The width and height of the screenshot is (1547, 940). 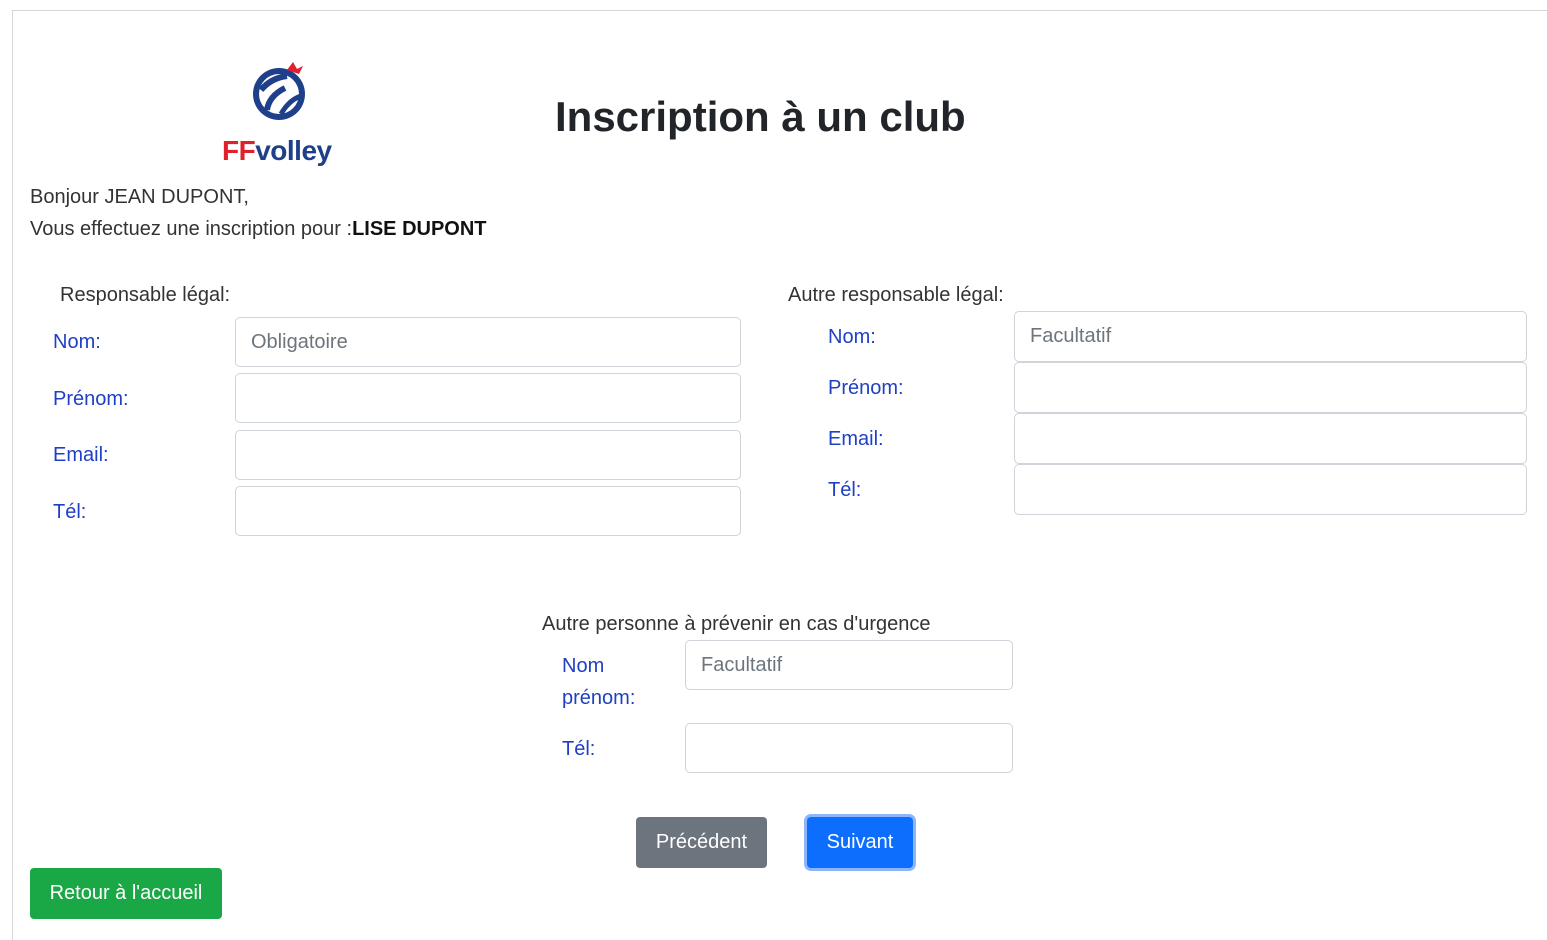 I want to click on registrant-name: LISE DUPONT, so click(x=419, y=229).